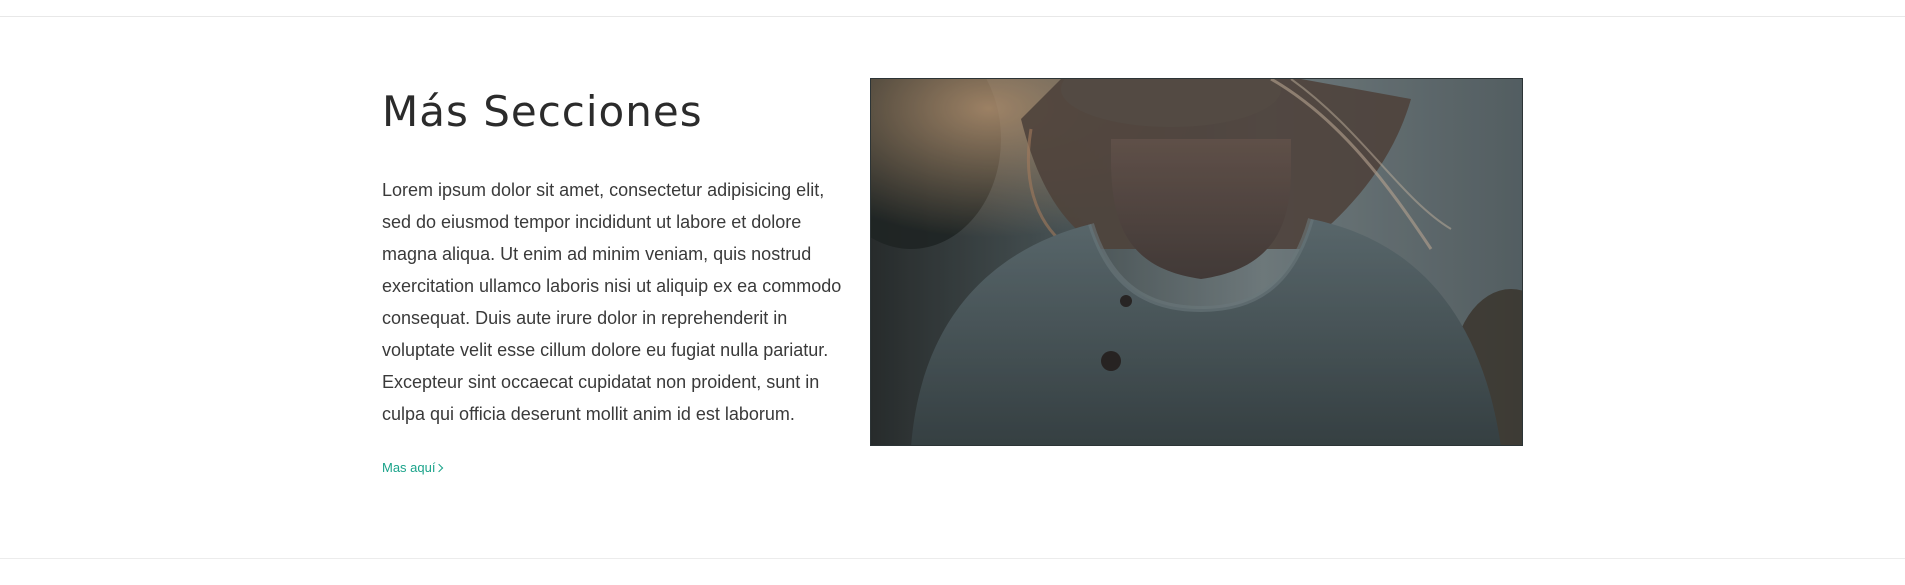  What do you see at coordinates (439, 468) in the screenshot?
I see `chevron-right-icon` at bounding box center [439, 468].